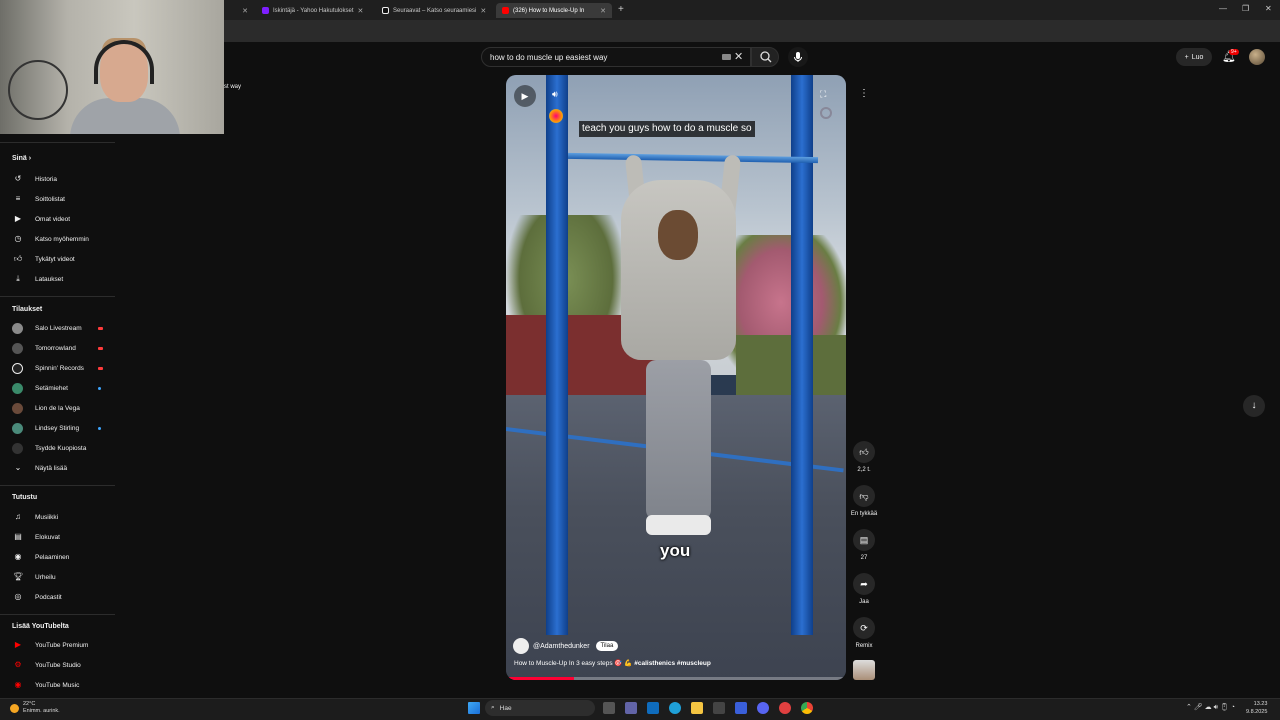 This screenshot has height=720, width=1280. I want to click on account-avatar, so click(1257, 57).